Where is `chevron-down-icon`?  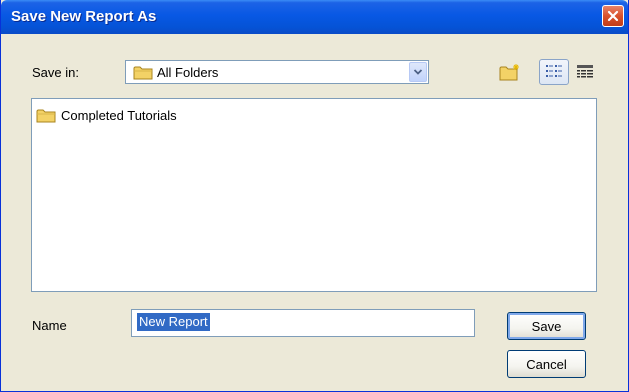 chevron-down-icon is located at coordinates (418, 72).